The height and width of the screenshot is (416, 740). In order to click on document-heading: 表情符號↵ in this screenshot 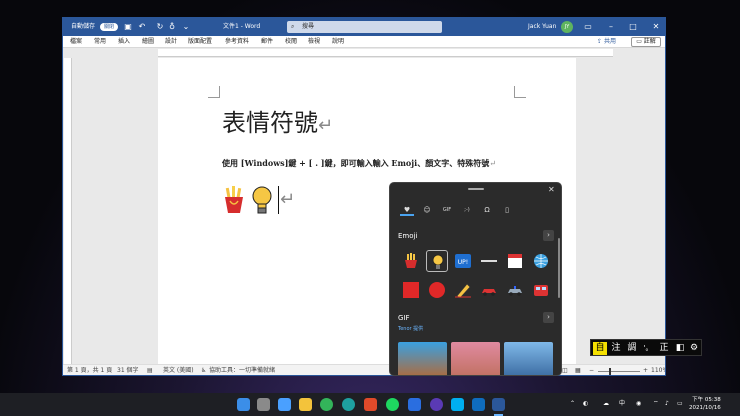, I will do `click(277, 124)`.